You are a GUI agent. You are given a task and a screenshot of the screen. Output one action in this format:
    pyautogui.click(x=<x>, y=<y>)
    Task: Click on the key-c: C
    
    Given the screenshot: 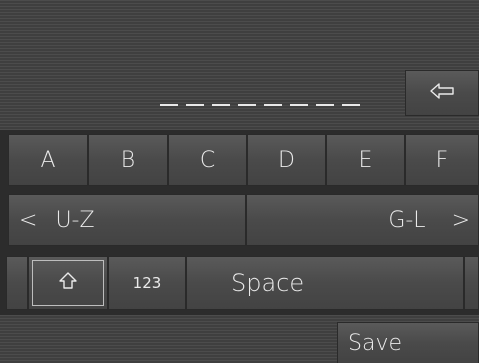 What is the action you would take?
    pyautogui.click(x=207, y=160)
    